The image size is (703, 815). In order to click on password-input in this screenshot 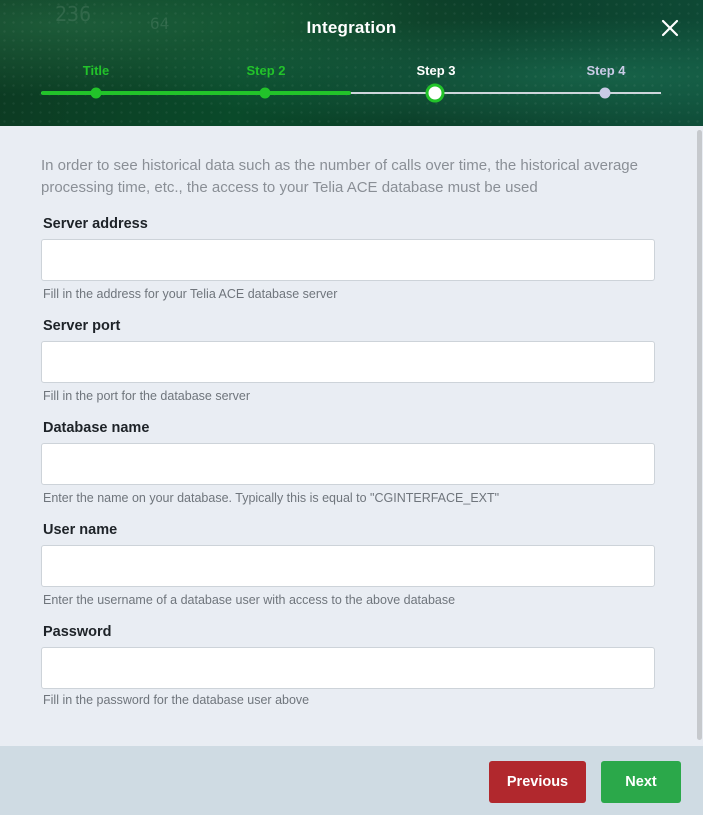, I will do `click(348, 668)`.